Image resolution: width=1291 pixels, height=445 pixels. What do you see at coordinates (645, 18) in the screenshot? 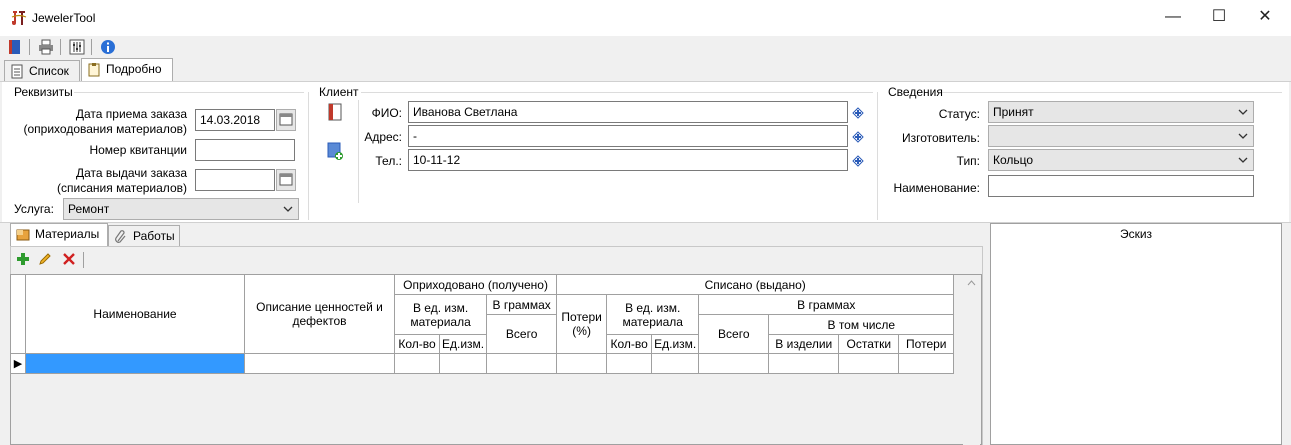
I see `title-bar` at bounding box center [645, 18].